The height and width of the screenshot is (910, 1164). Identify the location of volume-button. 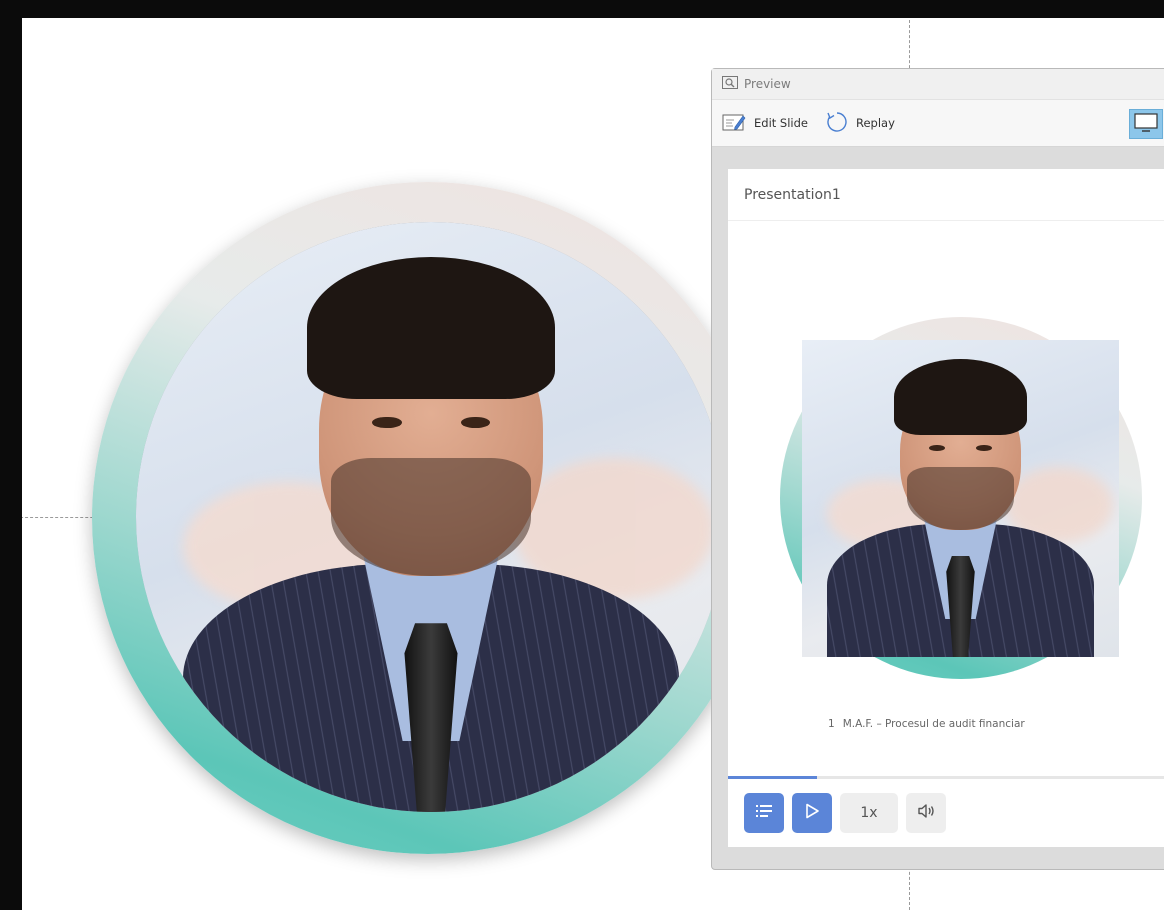
(926, 813).